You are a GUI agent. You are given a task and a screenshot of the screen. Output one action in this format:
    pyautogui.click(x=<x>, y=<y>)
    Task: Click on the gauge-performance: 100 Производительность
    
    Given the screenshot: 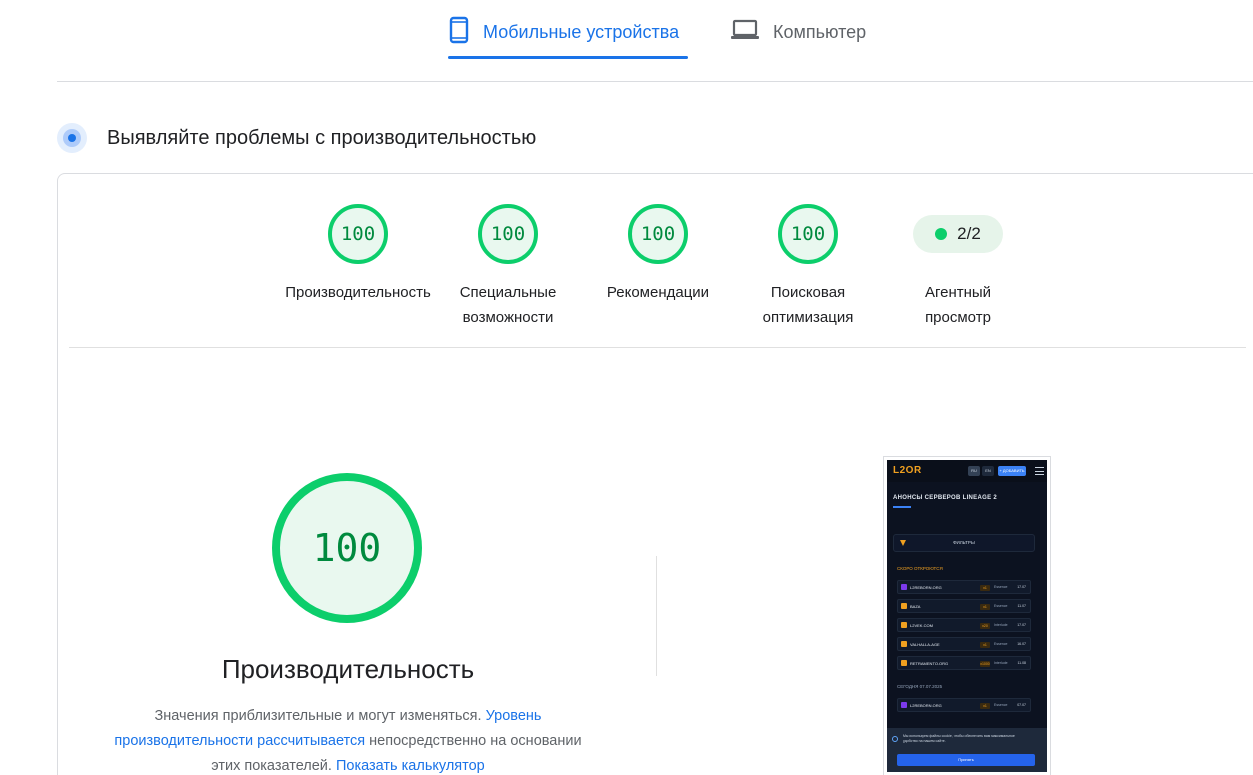 What is the action you would take?
    pyautogui.click(x=358, y=254)
    